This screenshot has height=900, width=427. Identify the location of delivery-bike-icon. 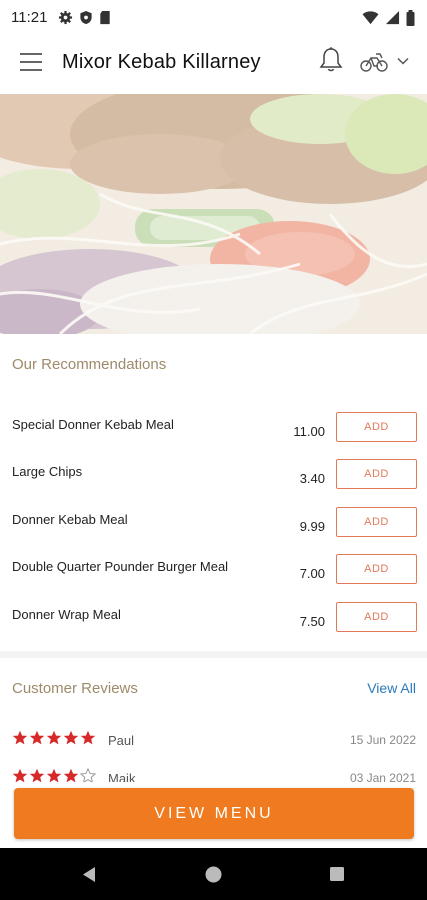
(374, 61).